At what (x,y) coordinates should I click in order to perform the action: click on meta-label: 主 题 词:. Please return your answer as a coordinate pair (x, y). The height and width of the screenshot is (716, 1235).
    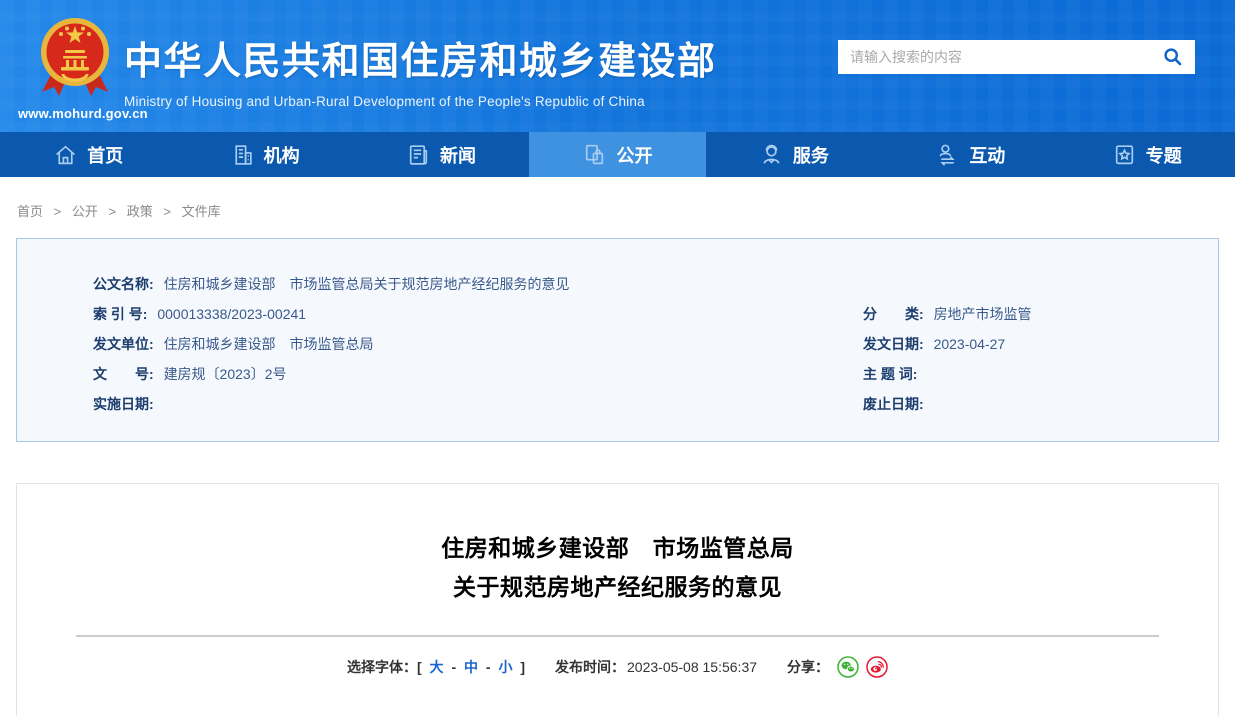
    Looking at the image, I should click on (890, 374).